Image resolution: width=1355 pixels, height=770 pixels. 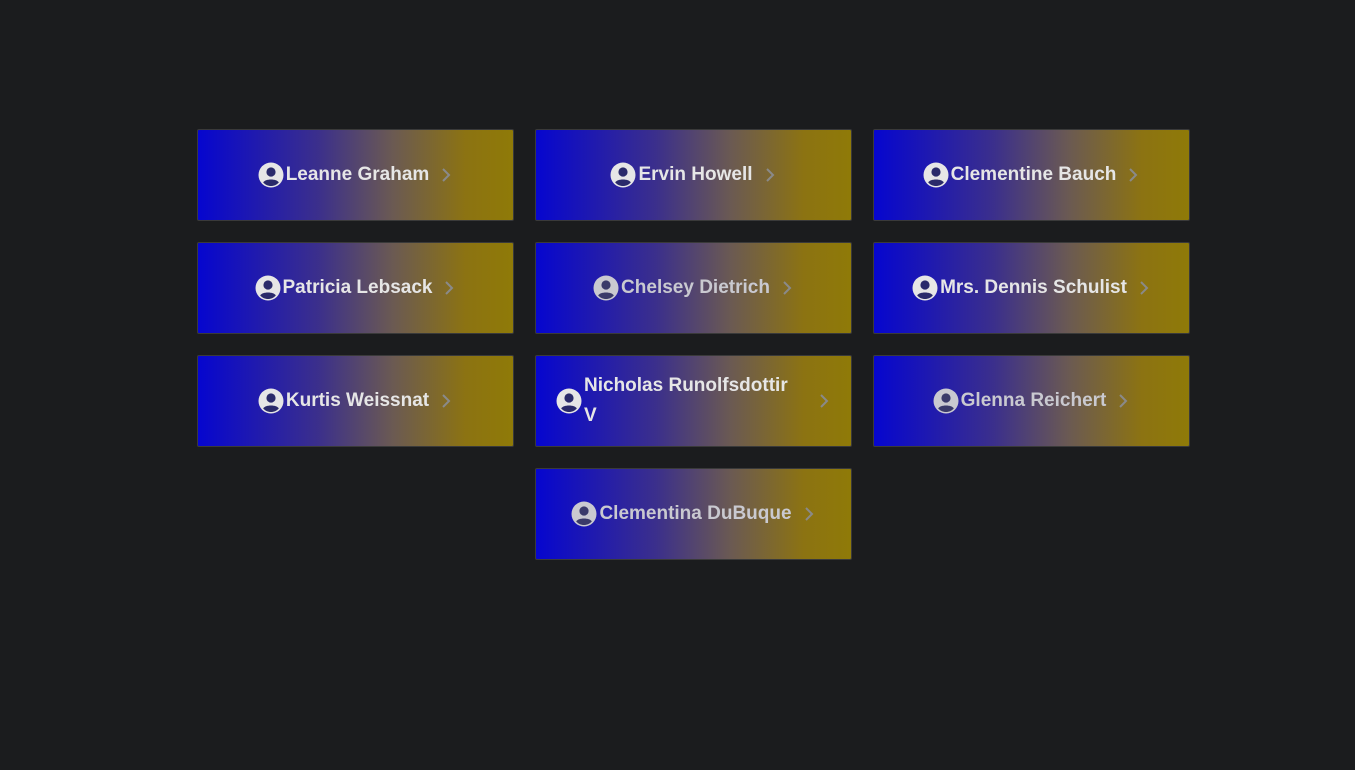 I want to click on user-card-clementina-dubuque: Clementina DuBuque, so click(x=693, y=514).